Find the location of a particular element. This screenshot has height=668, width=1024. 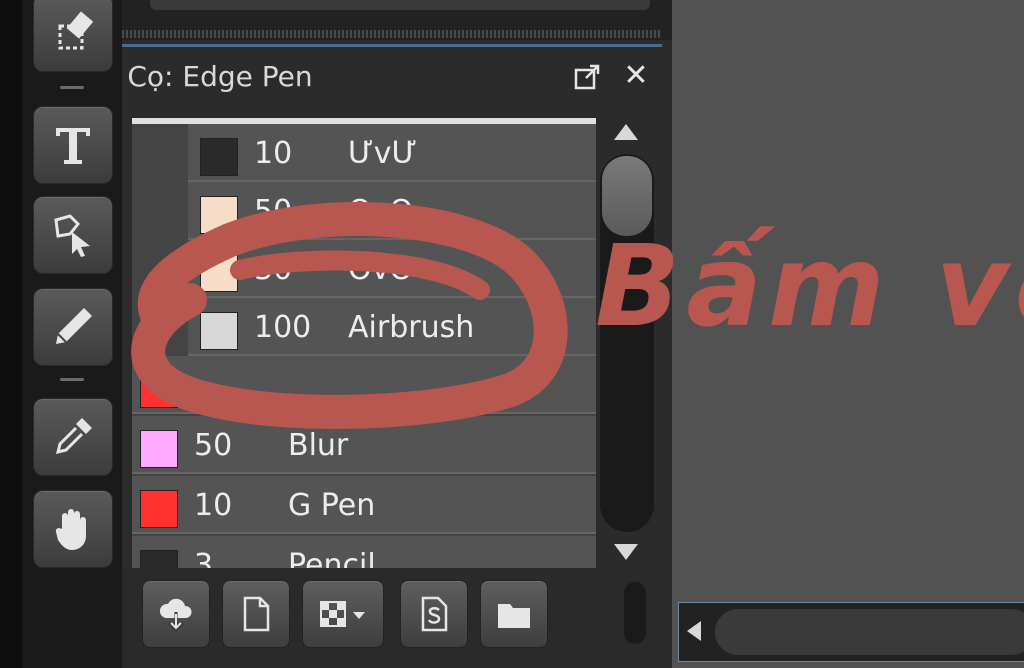

canvas-horizontal-scrollbar is located at coordinates (851, 632).